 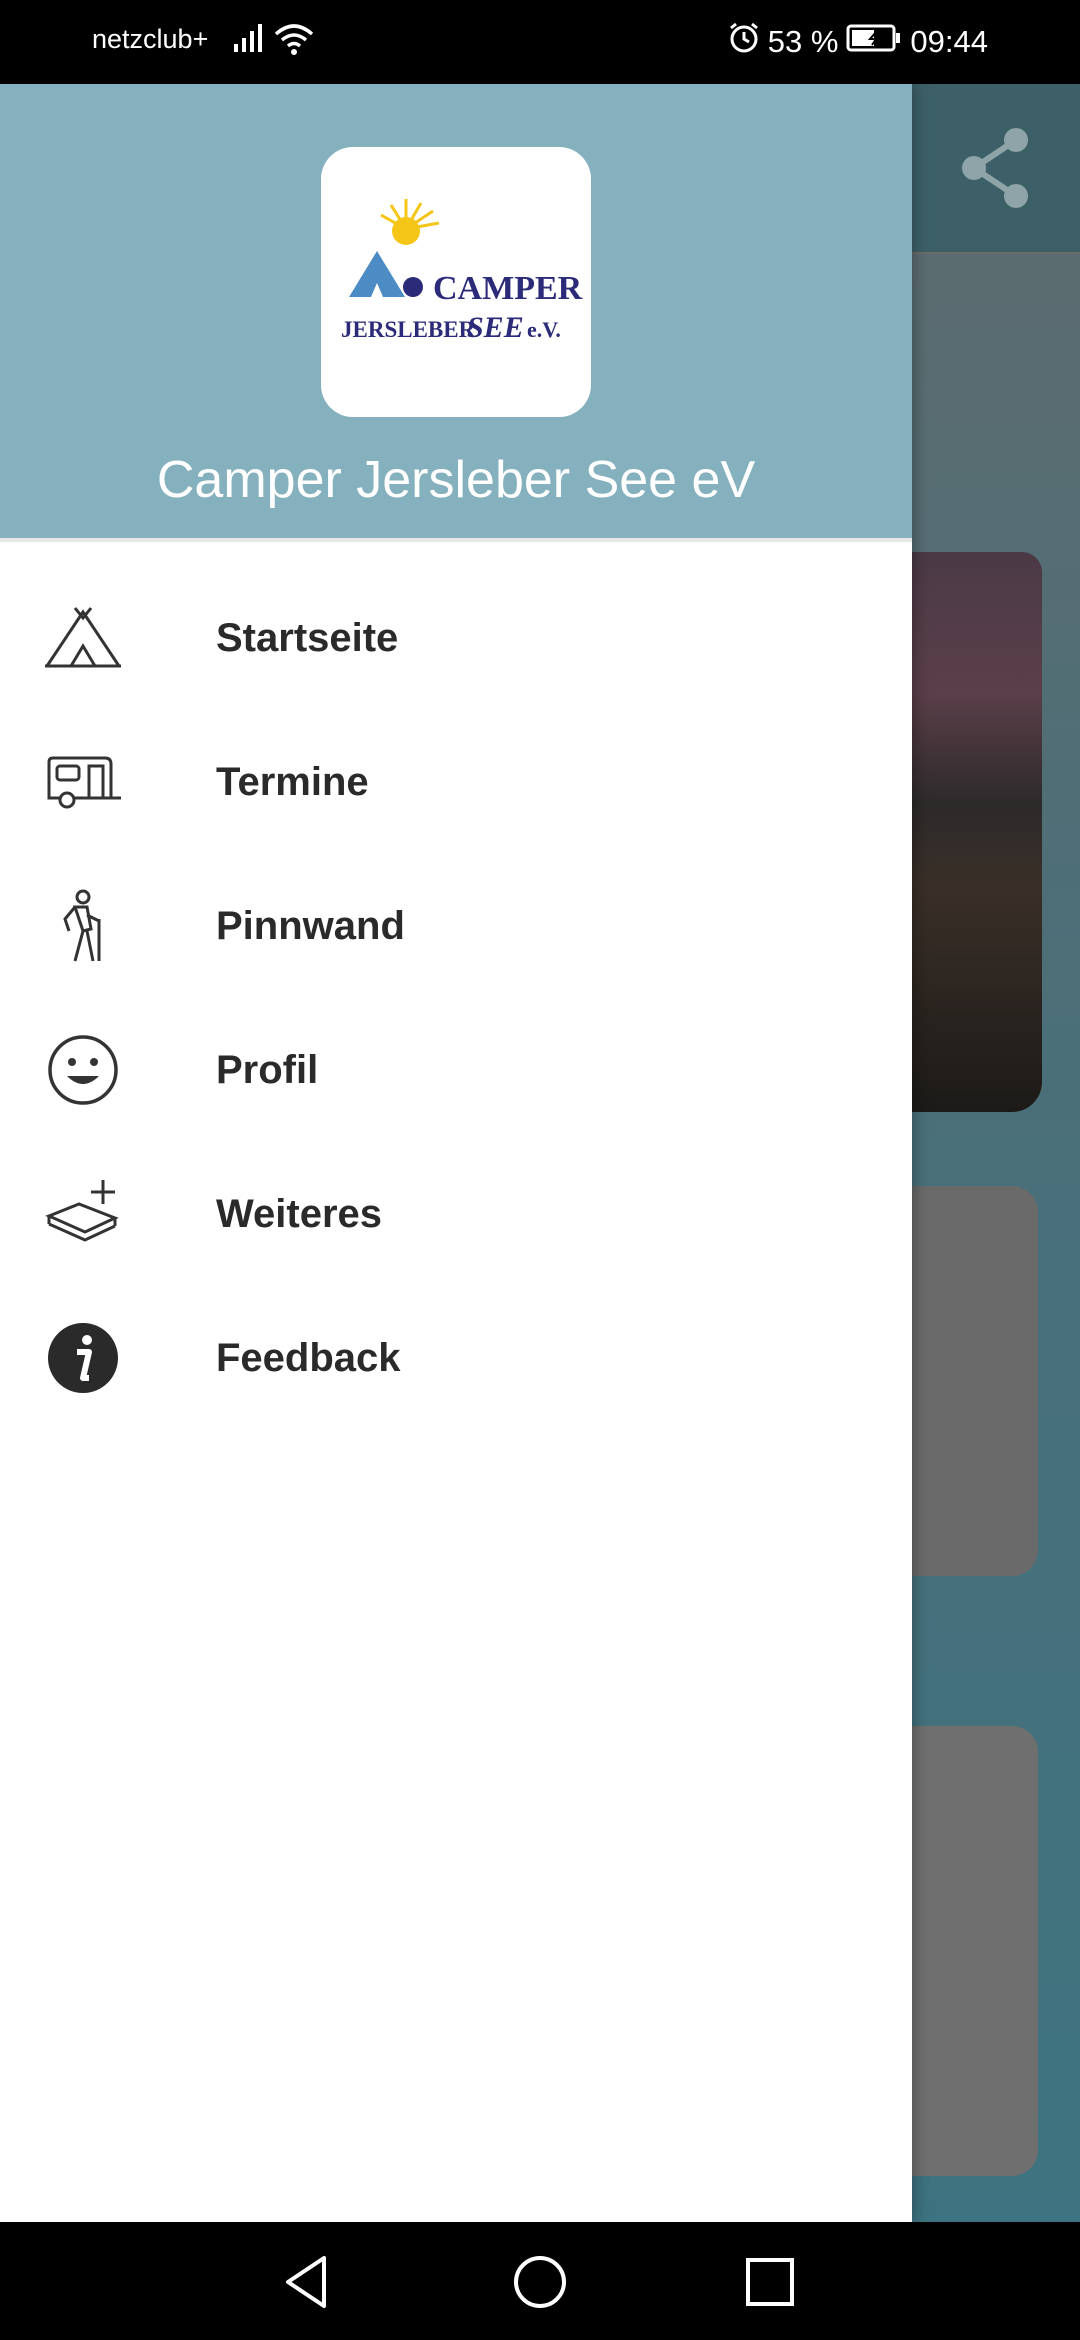 I want to click on club-logo: CAMPER JERSLEBER SEE e.V., so click(x=456, y=282).